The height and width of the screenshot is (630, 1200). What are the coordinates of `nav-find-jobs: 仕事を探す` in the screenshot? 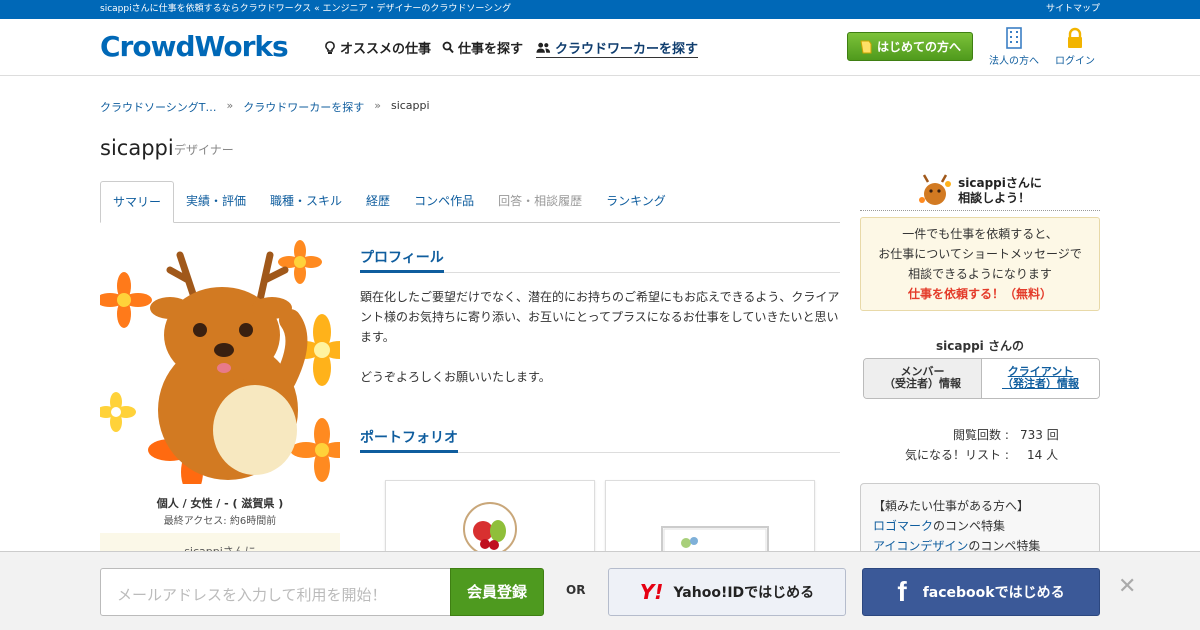 It's located at (482, 47).